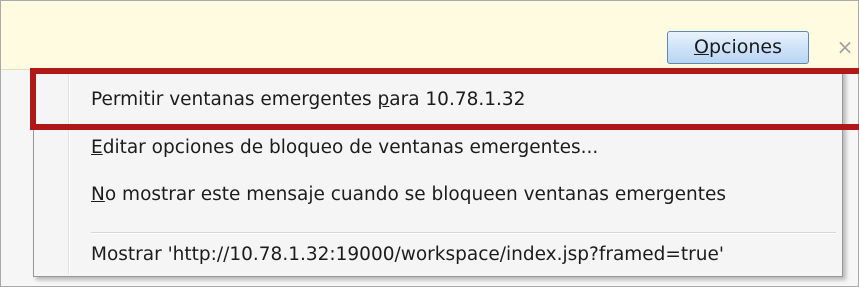 The width and height of the screenshot is (859, 287). What do you see at coordinates (463, 233) in the screenshot?
I see `menu-separator` at bounding box center [463, 233].